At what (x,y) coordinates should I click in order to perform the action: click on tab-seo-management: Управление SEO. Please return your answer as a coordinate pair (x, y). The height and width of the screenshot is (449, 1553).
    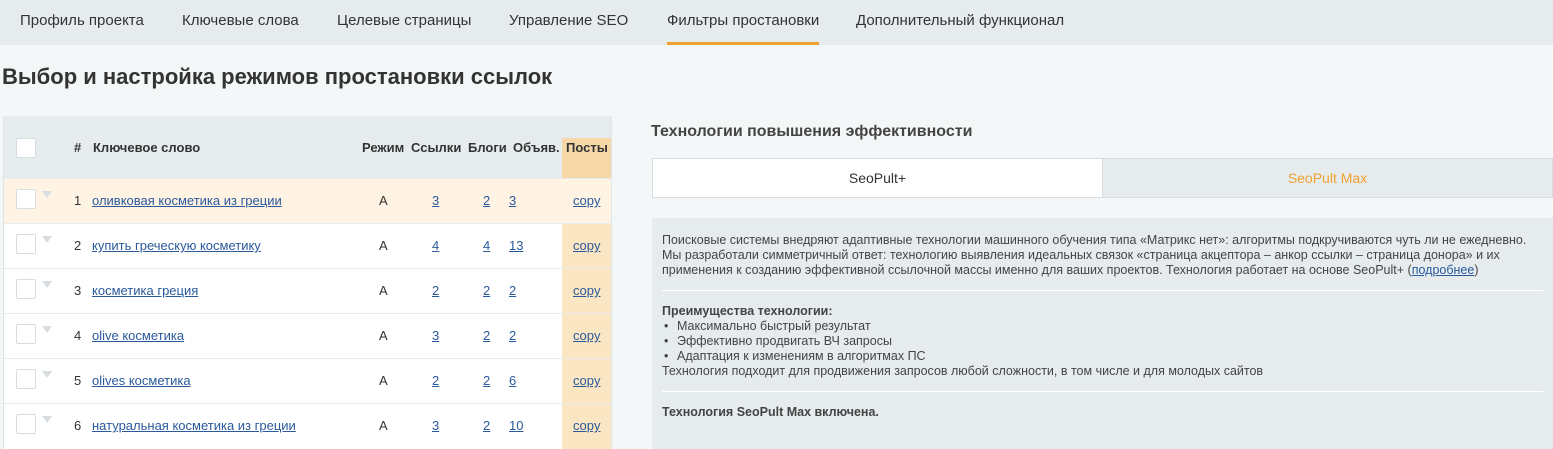
    Looking at the image, I should click on (568, 22).